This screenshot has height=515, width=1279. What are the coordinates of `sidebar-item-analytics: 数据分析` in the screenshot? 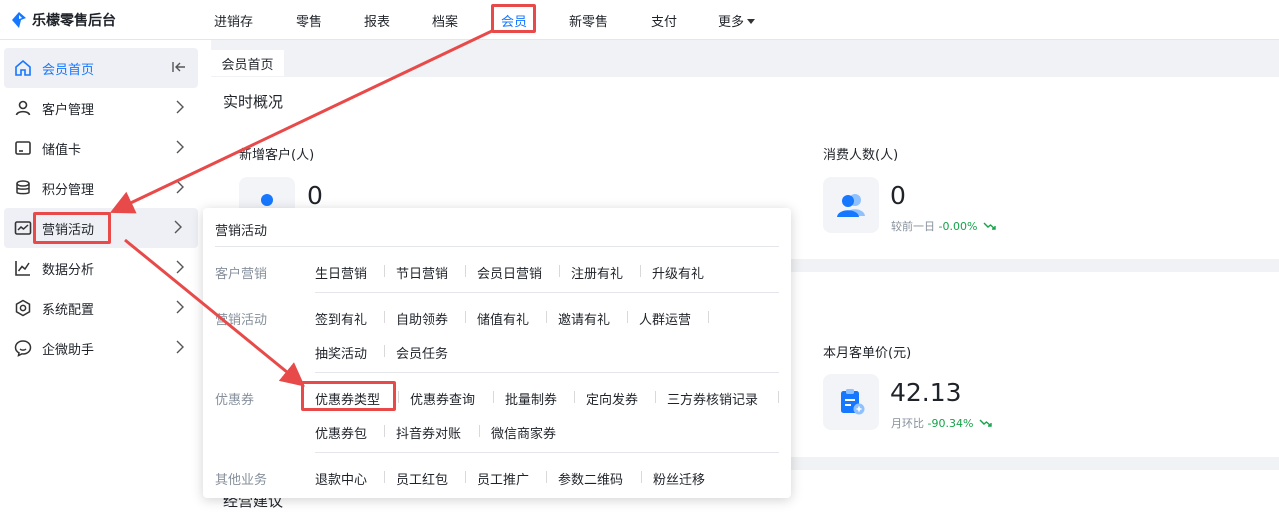 It's located at (100, 268).